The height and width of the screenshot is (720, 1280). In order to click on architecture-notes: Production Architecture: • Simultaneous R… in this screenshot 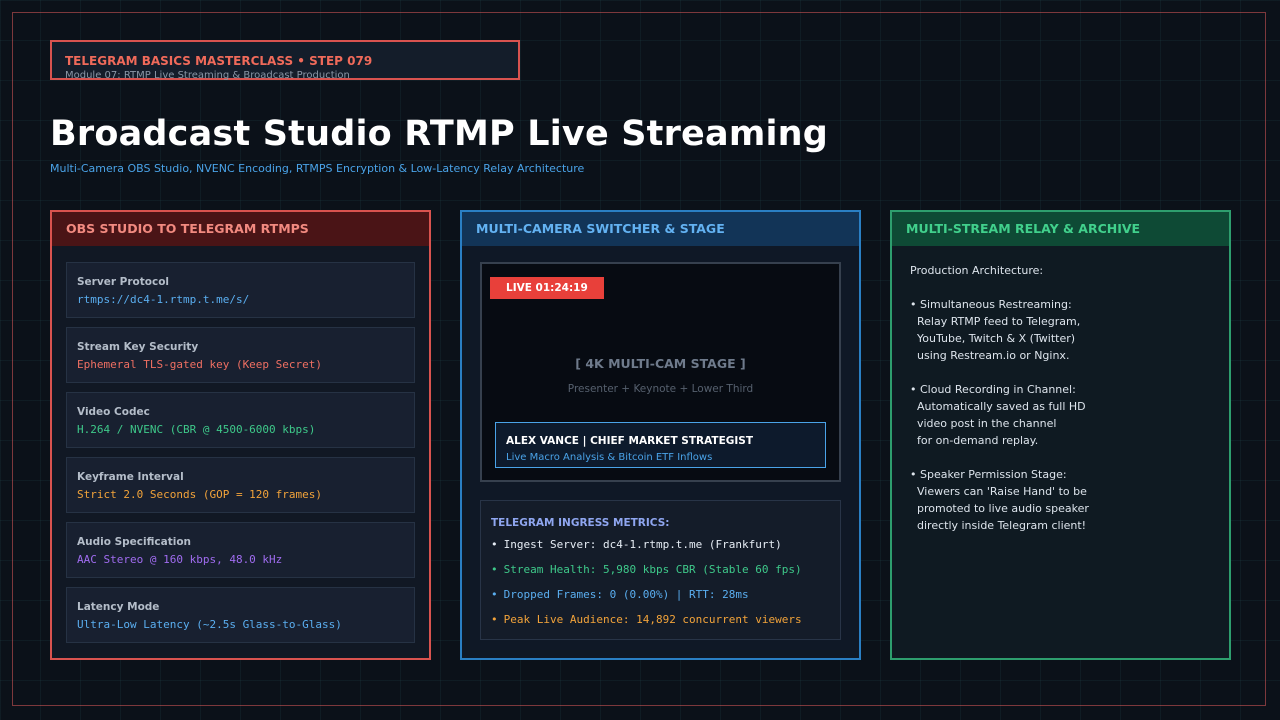, I will do `click(1065, 398)`.